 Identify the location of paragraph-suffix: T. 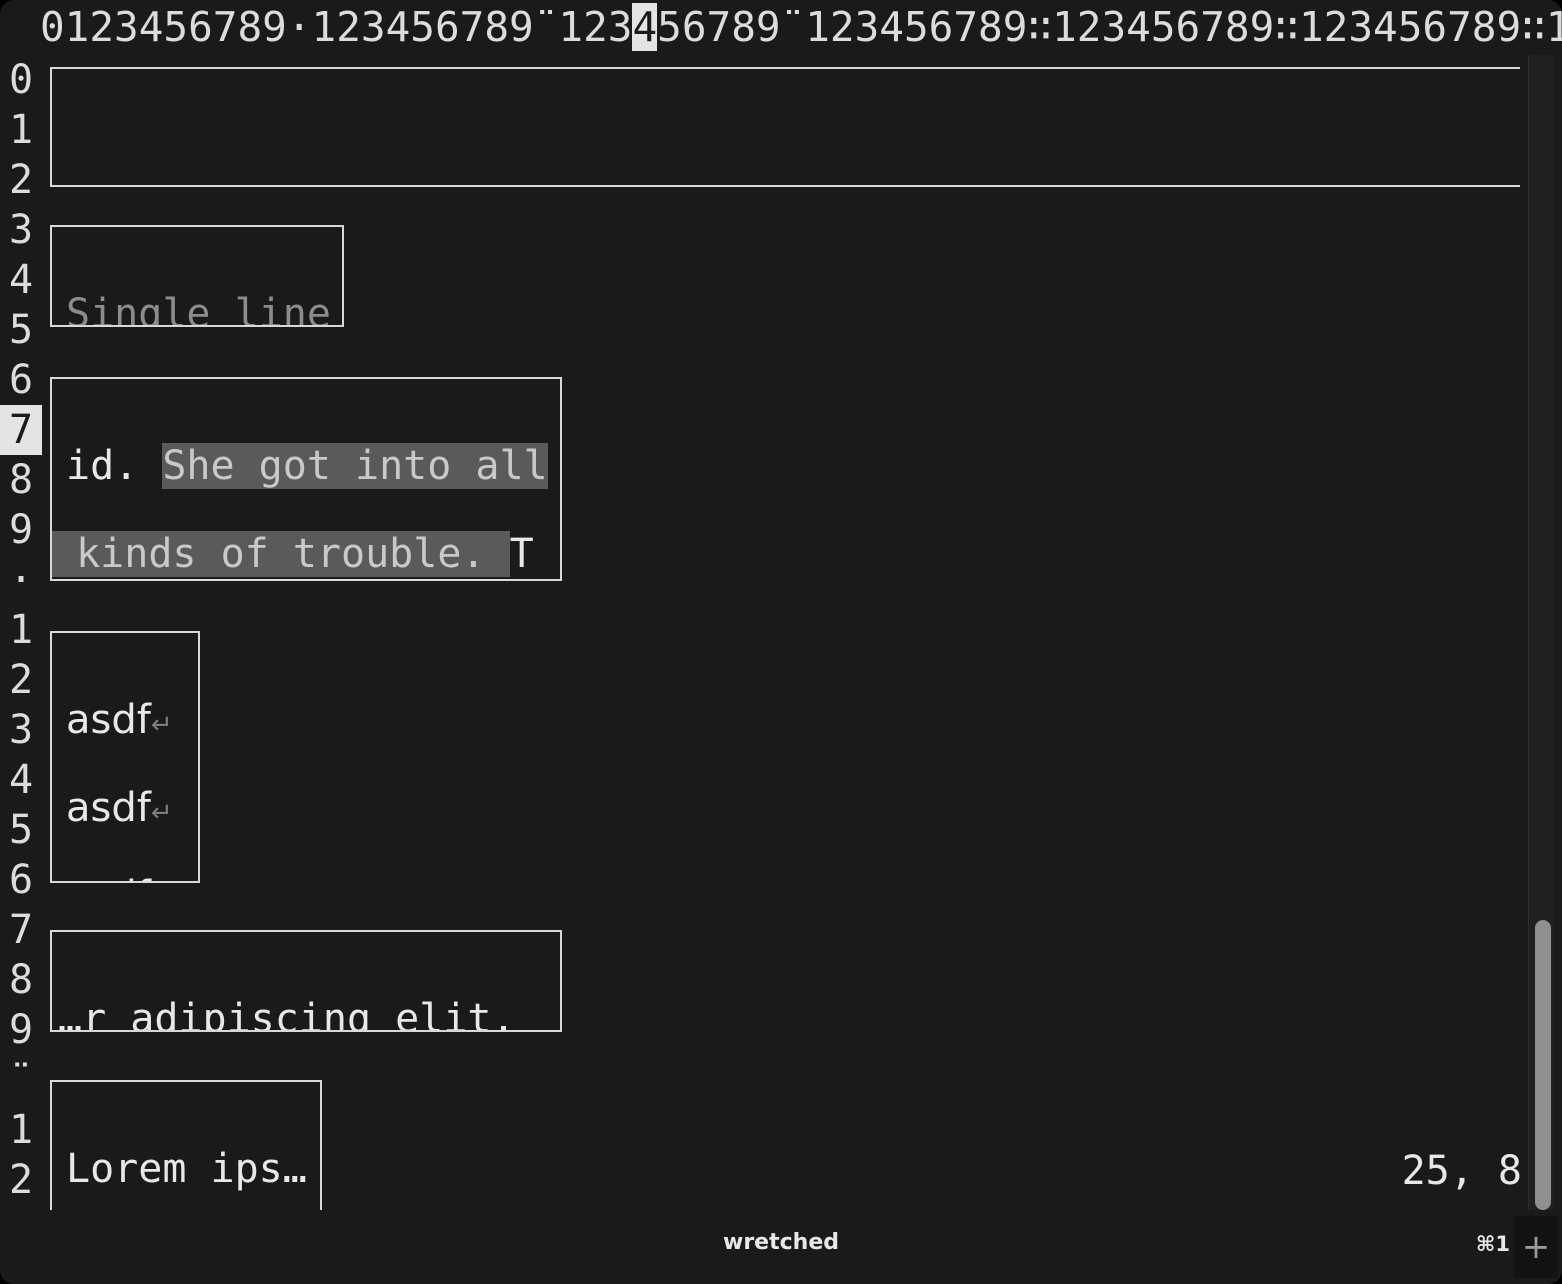
(521, 554).